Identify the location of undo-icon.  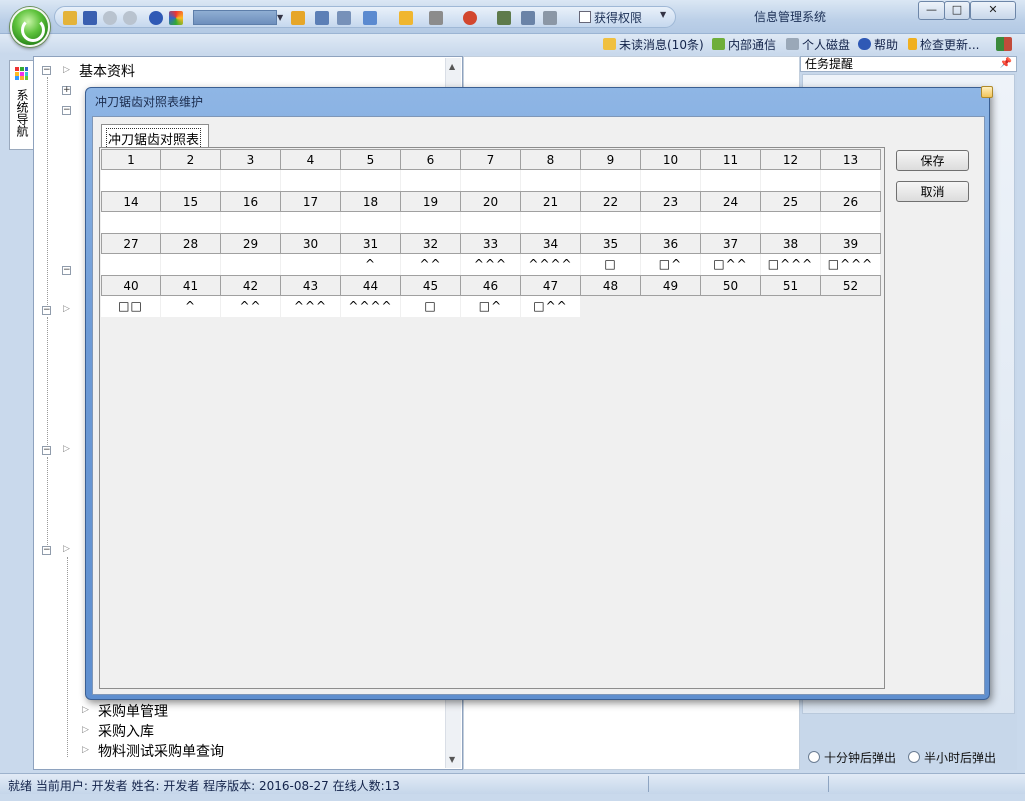
(110, 18).